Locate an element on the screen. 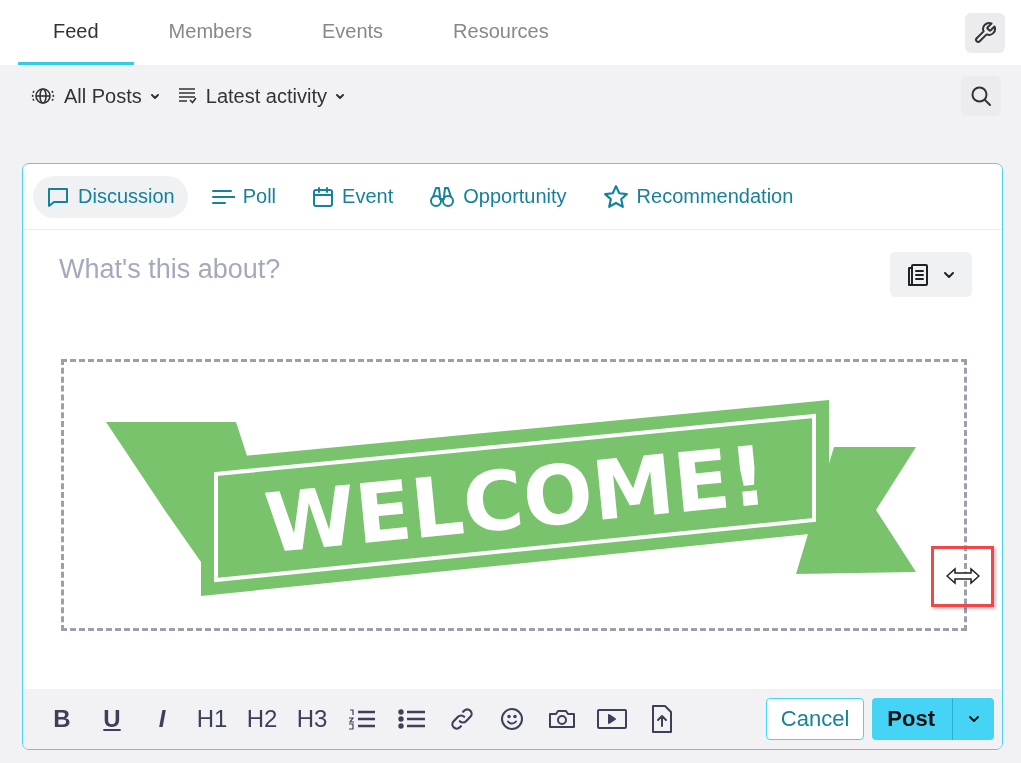 This screenshot has width=1021, height=763. smiley-icon is located at coordinates (512, 719).